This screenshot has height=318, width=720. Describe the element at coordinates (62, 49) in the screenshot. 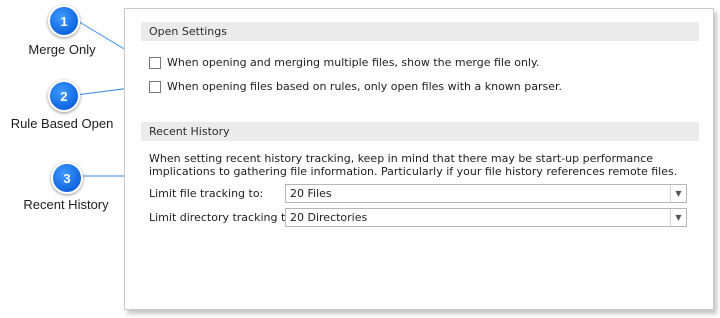

I see `callout-label-merge-only: Merge Only` at that location.